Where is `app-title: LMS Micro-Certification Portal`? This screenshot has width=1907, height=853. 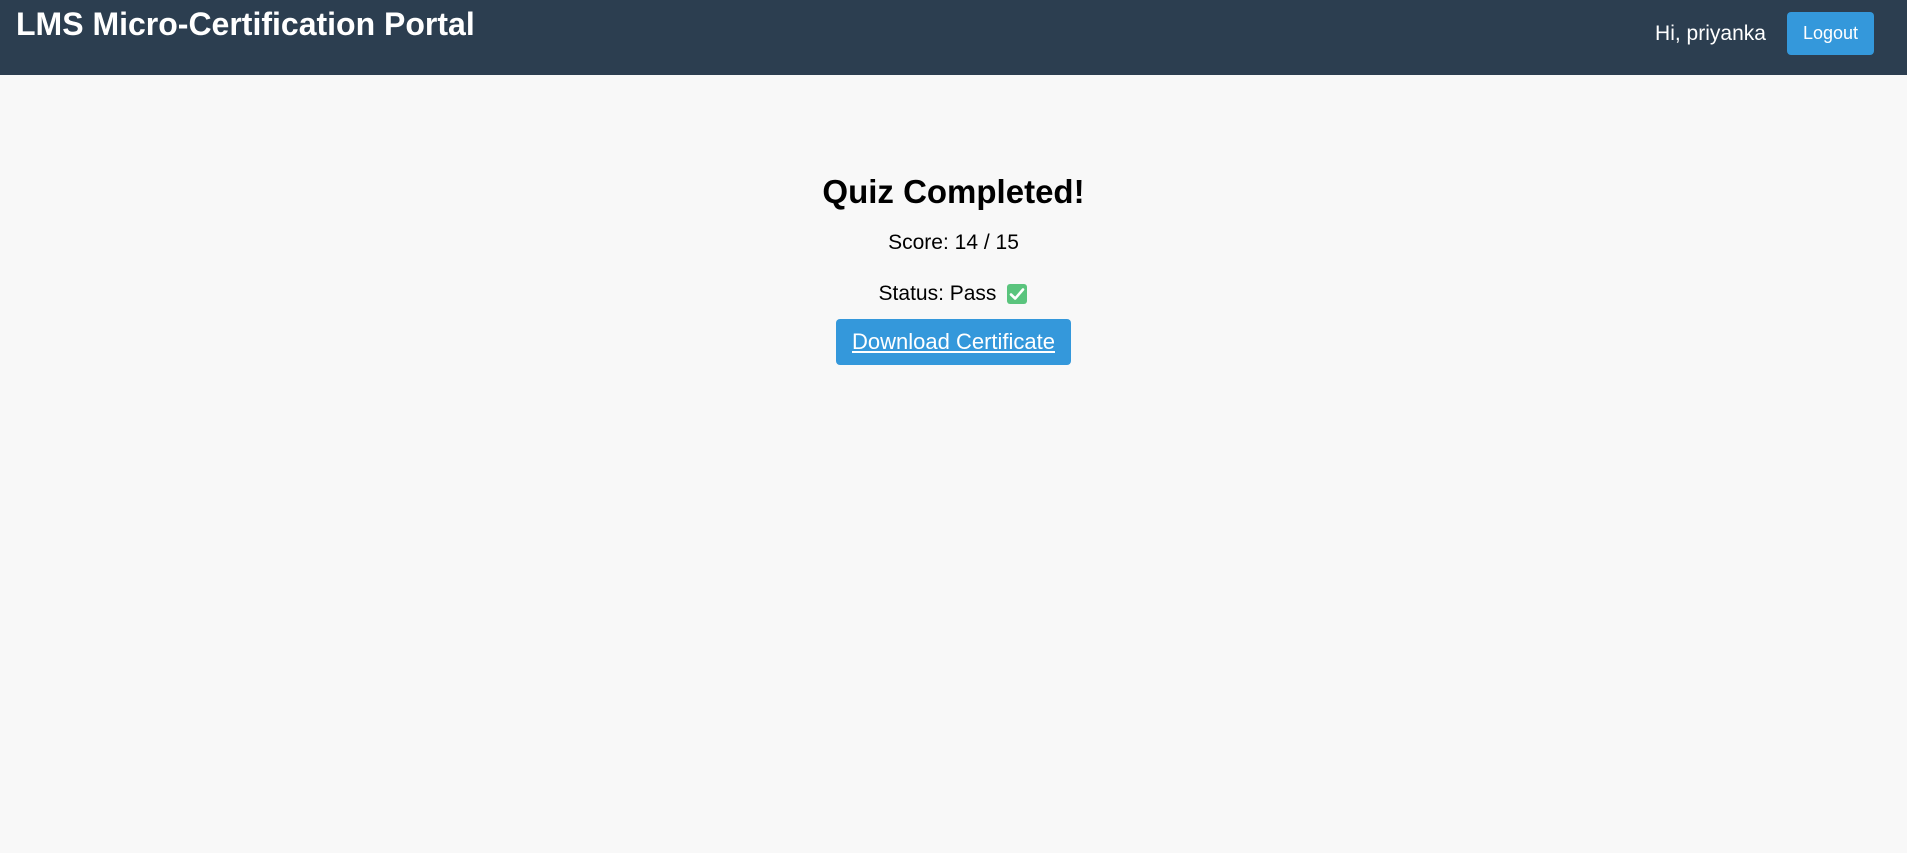 app-title: LMS Micro-Certification Portal is located at coordinates (245, 24).